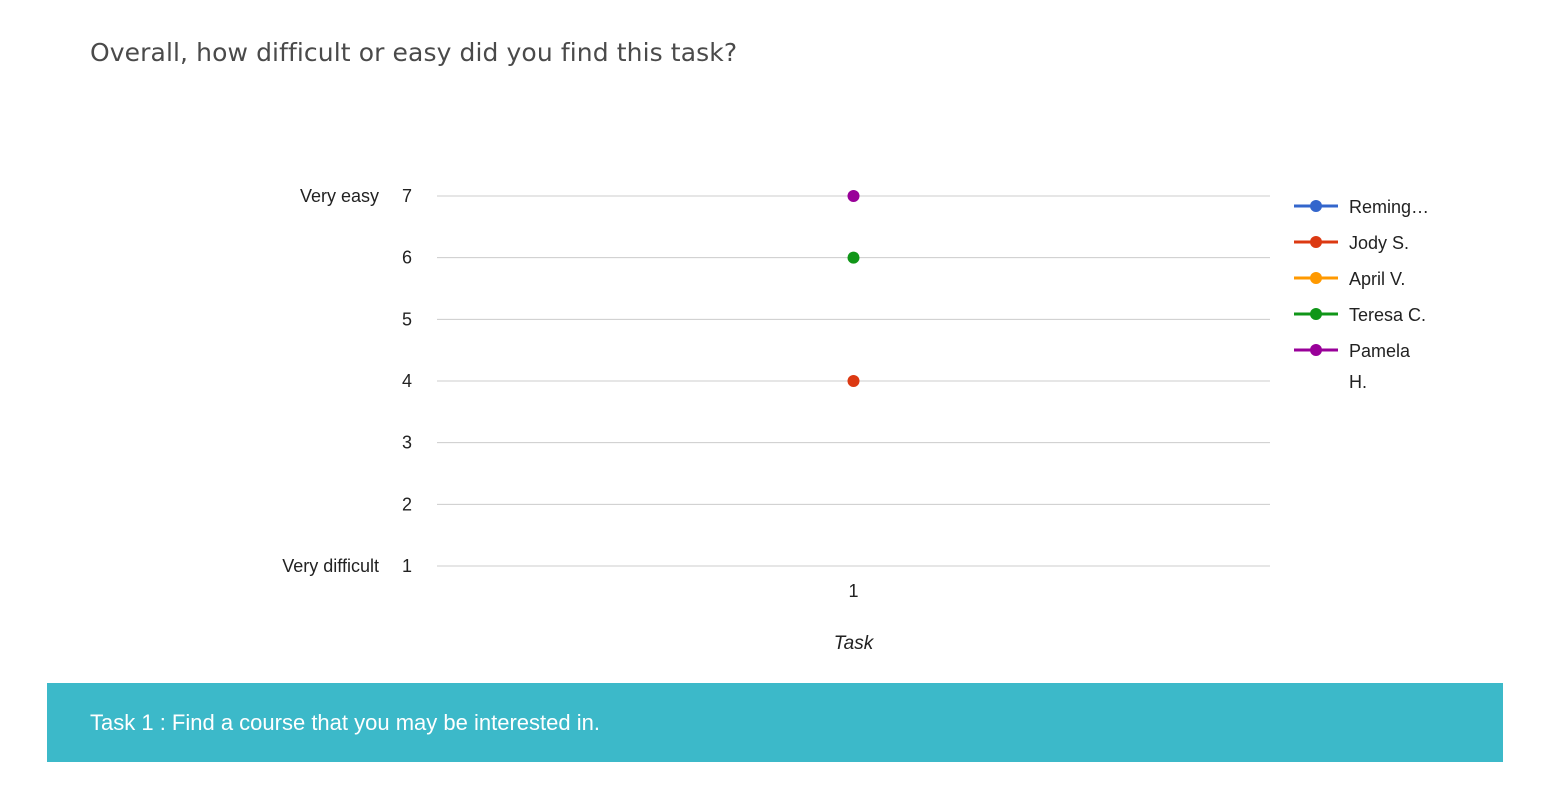 Image resolution: width=1552 pixels, height=793 pixels. I want to click on y-tick-label-7: 7, so click(407, 196).